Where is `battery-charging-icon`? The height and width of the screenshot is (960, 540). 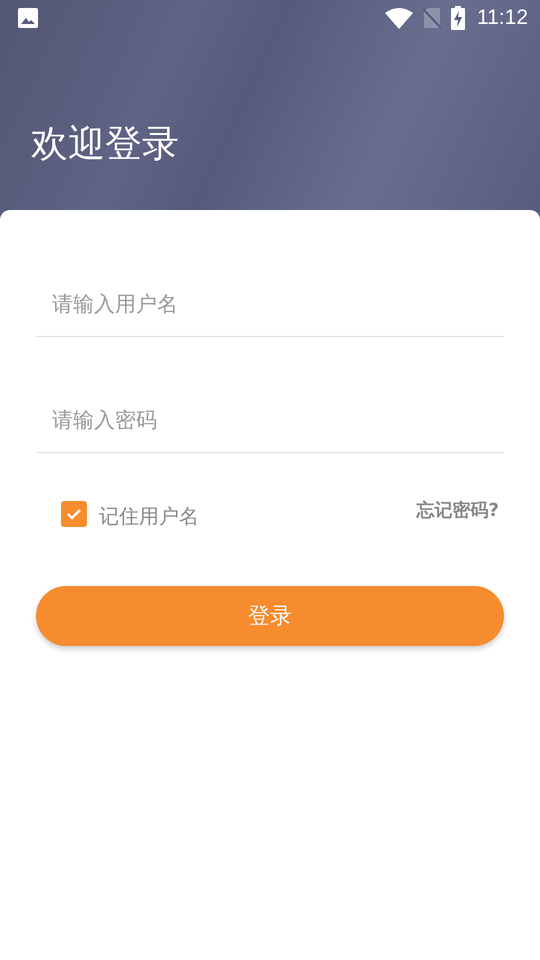
battery-charging-icon is located at coordinates (458, 18).